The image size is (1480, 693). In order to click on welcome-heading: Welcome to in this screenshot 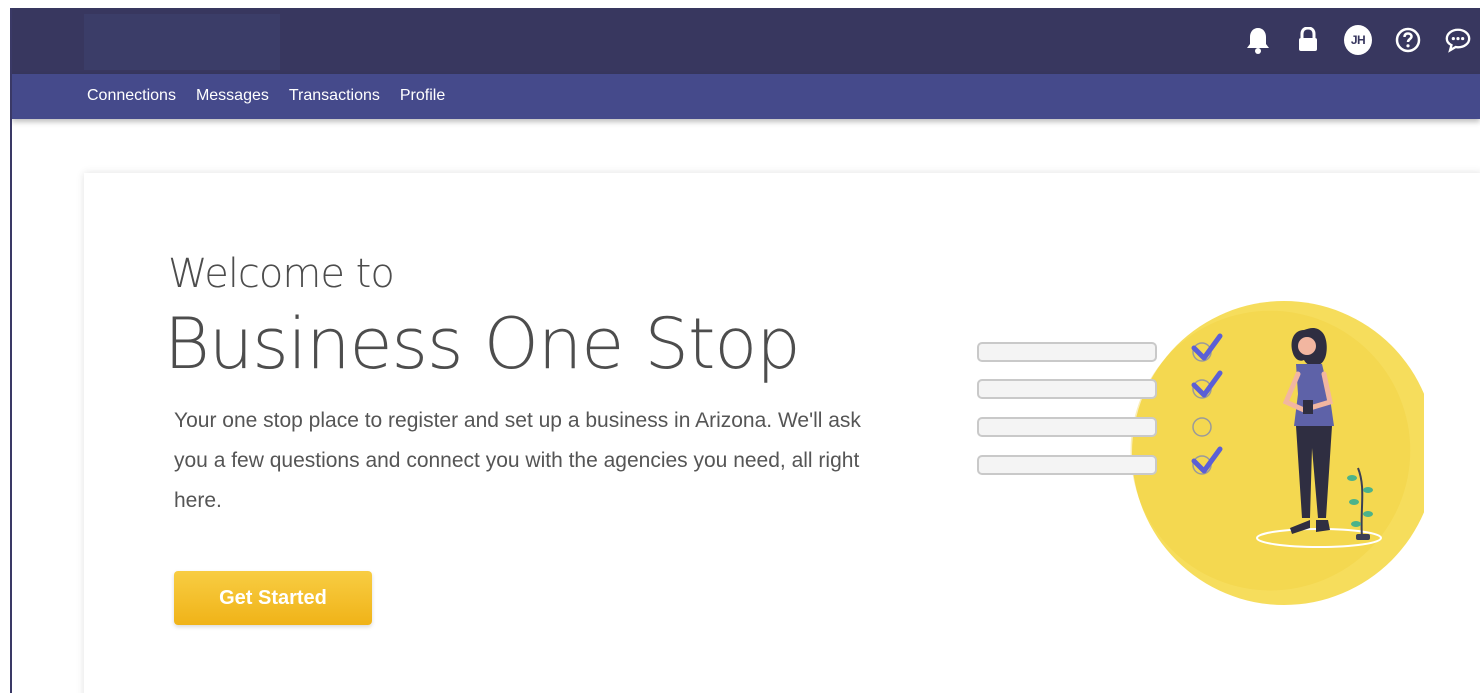, I will do `click(281, 274)`.